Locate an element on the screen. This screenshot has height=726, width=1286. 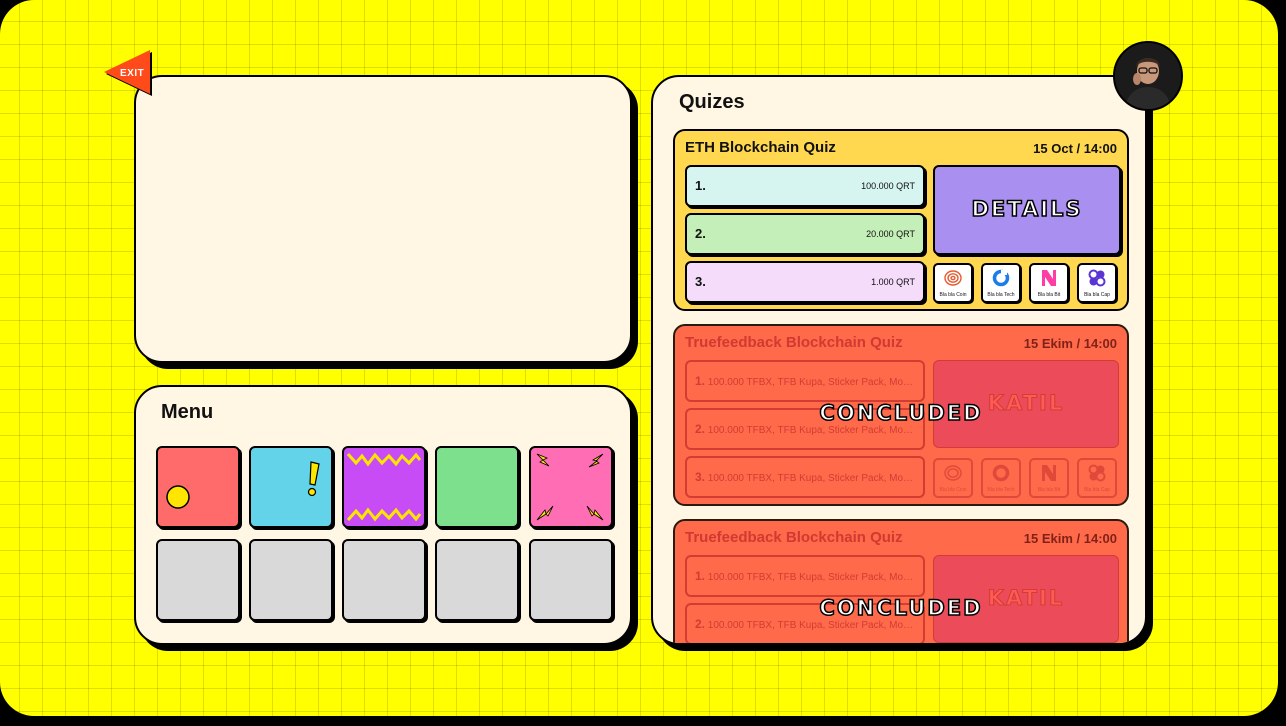
prize-row: 3. 1.000 QRT is located at coordinates (805, 282).